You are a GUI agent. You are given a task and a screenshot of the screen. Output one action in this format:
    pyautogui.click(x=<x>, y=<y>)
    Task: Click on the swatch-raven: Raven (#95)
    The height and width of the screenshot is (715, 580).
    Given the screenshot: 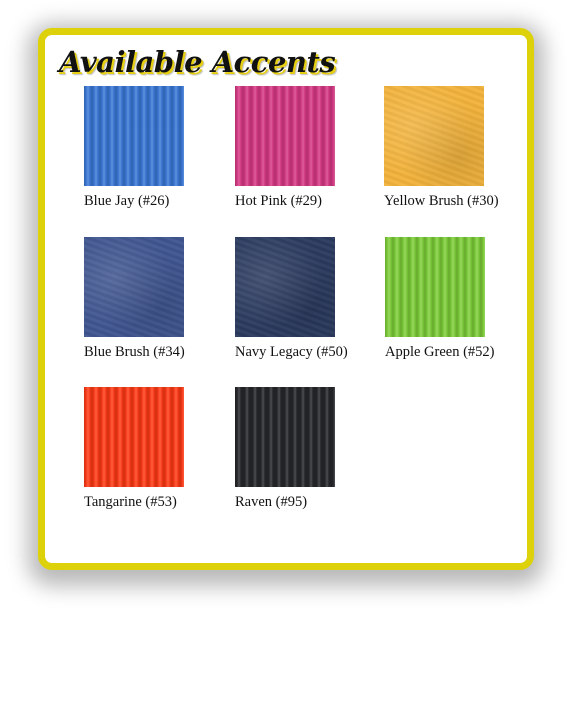 What is the action you would take?
    pyautogui.click(x=285, y=449)
    